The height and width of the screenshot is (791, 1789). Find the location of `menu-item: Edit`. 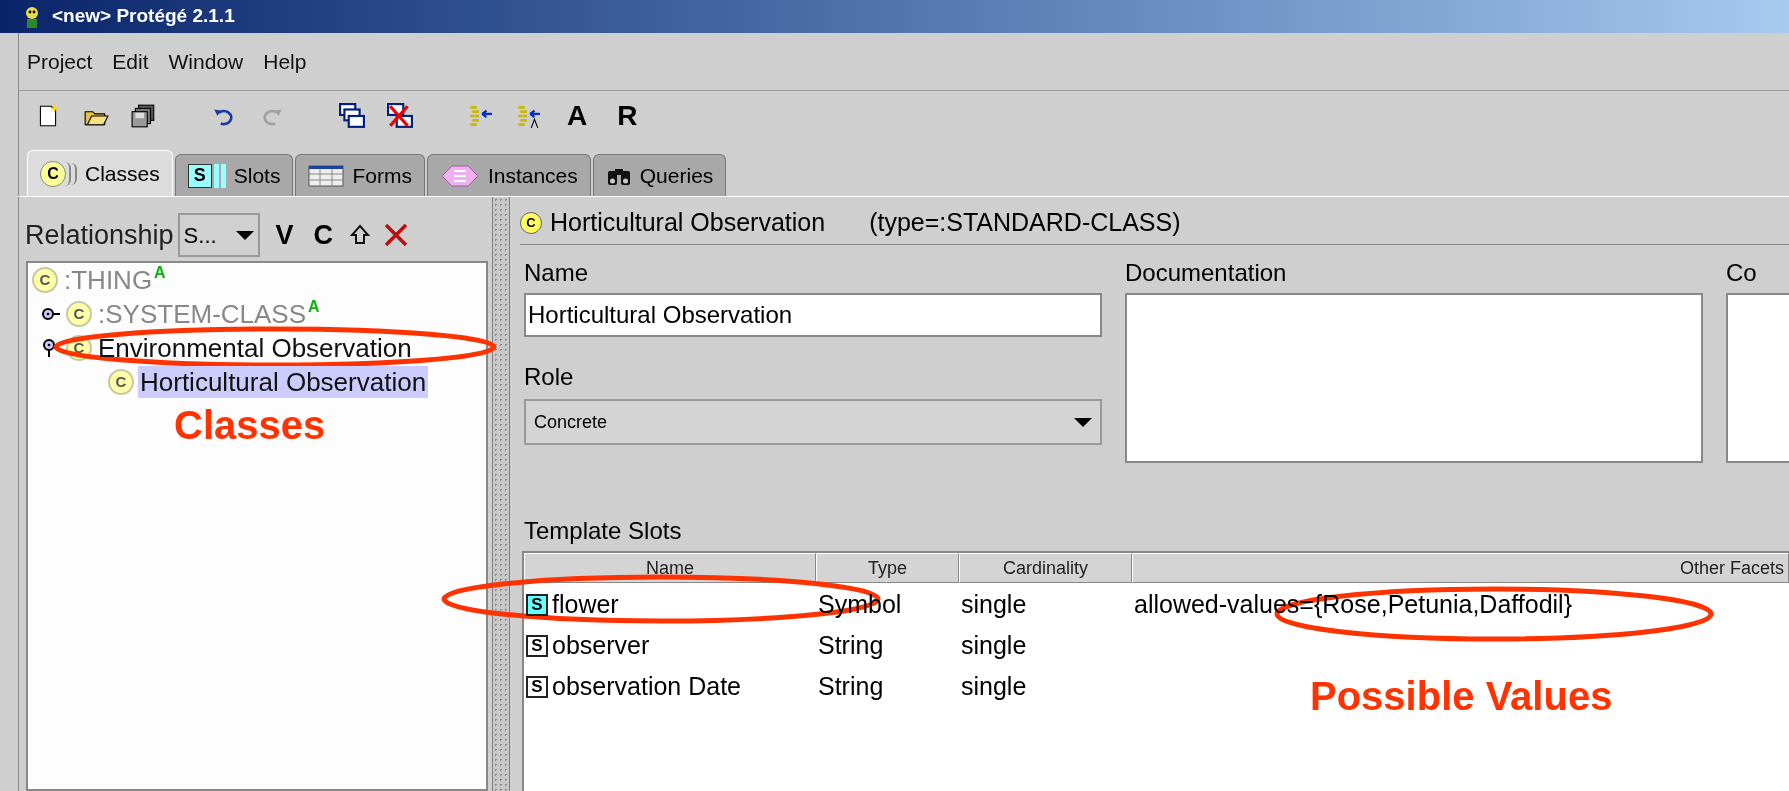

menu-item: Edit is located at coordinates (130, 61).